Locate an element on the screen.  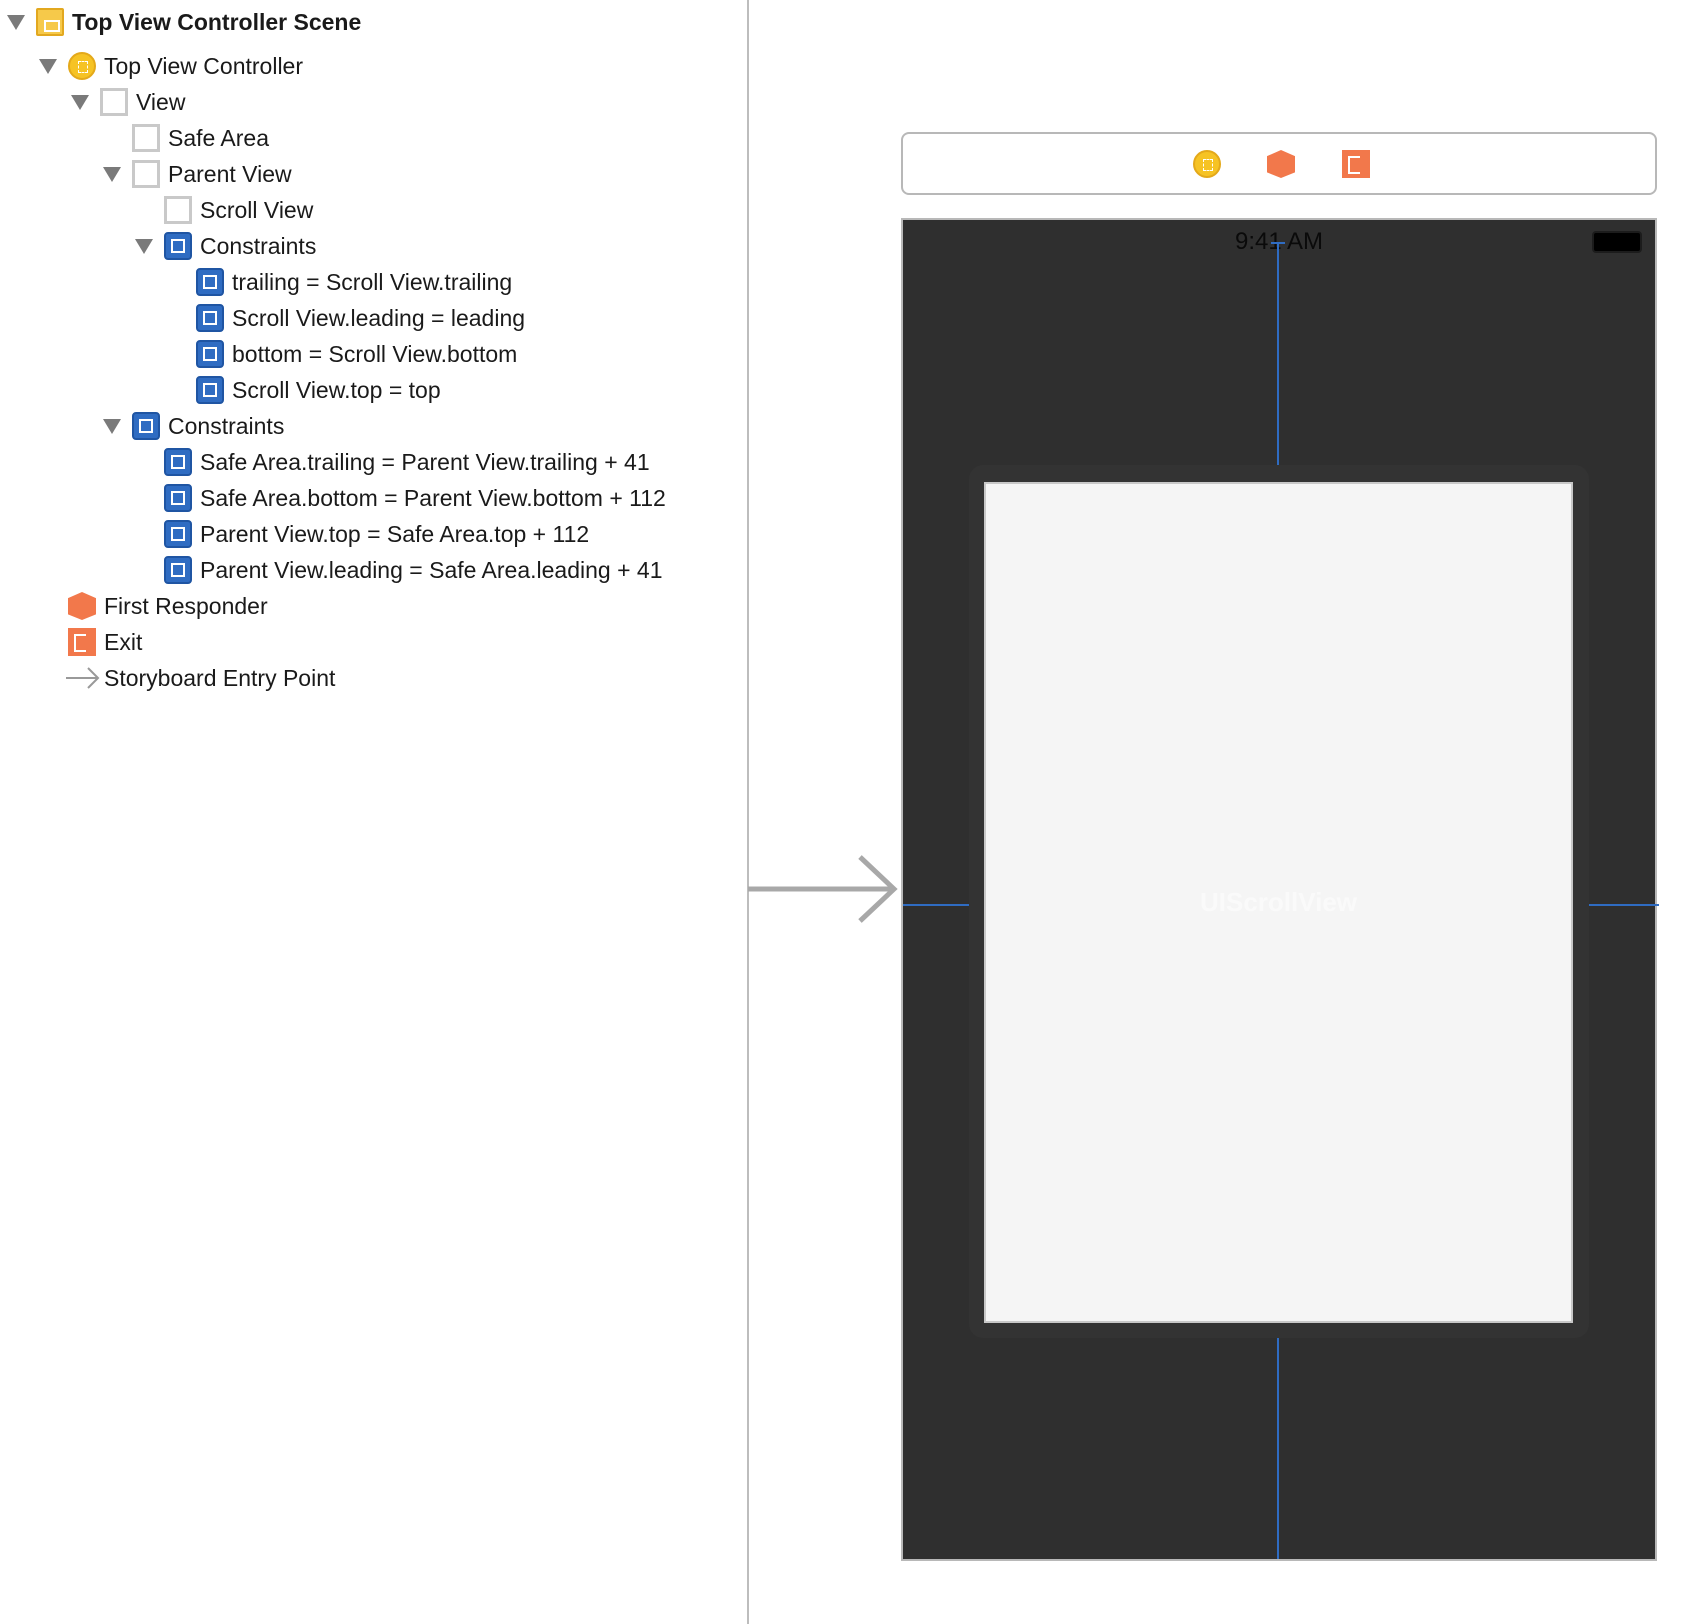
constraint-top-cap is located at coordinates (1278, 243).